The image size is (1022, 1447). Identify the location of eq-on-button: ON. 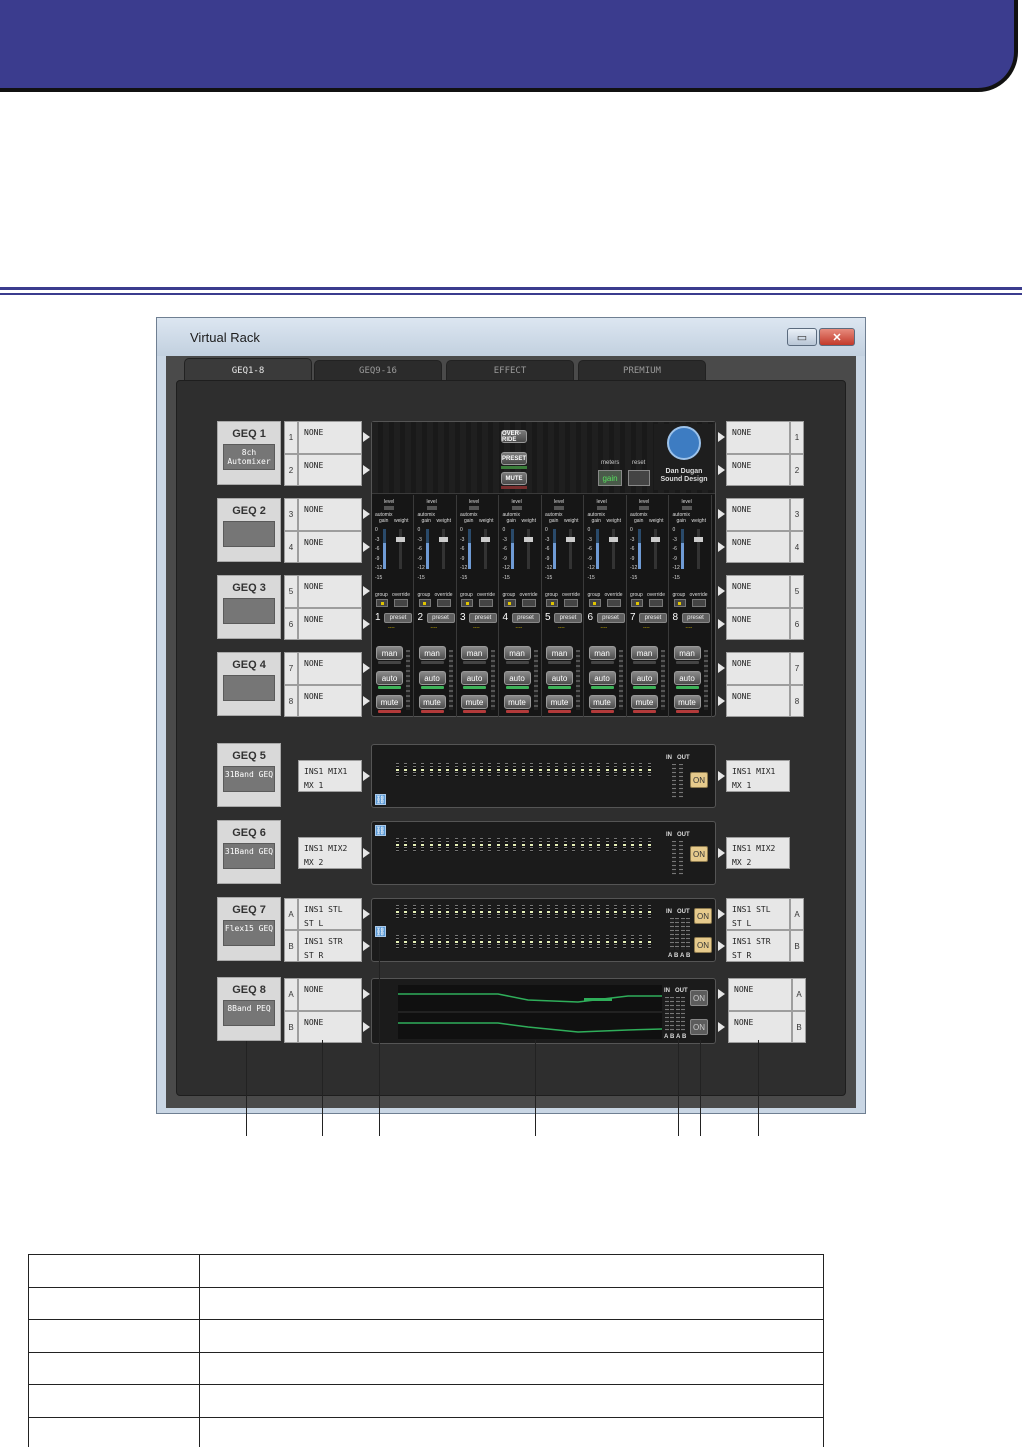
(699, 854).